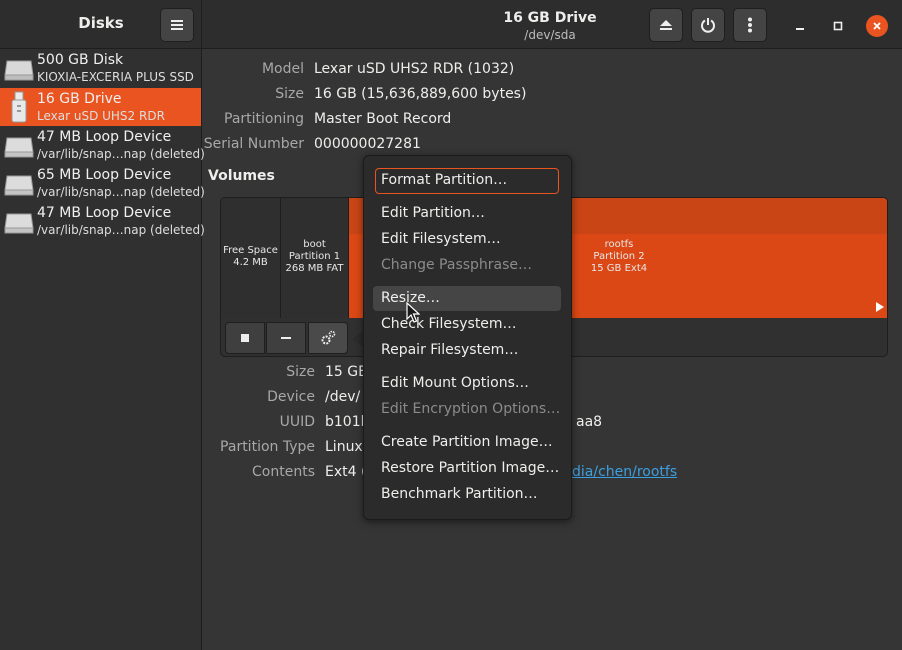 This screenshot has width=902, height=650. I want to click on drive-title: 16 GB Drive, so click(550, 18).